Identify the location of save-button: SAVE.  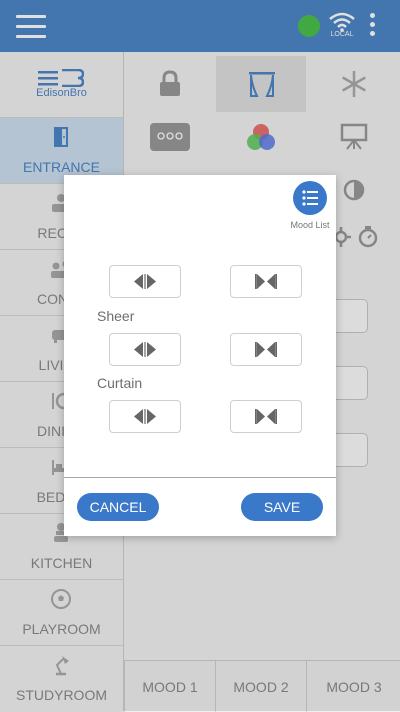
(282, 507).